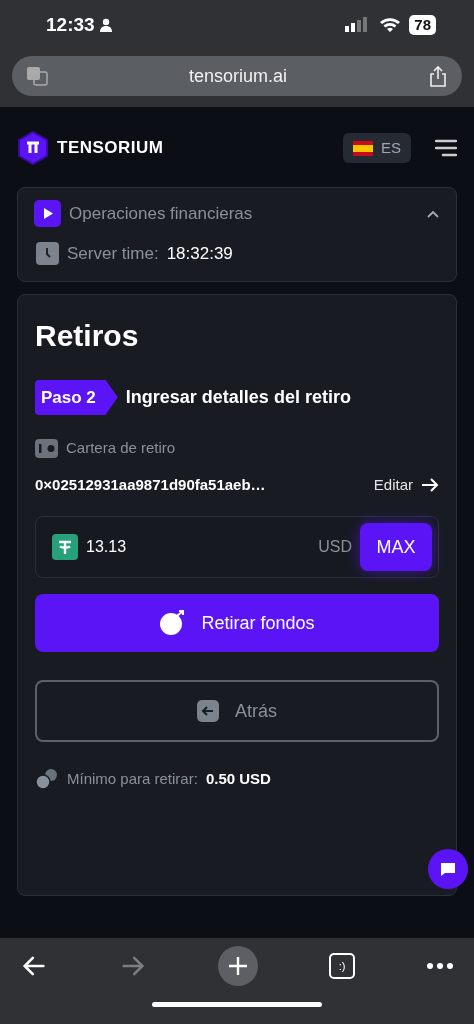  What do you see at coordinates (113, 254) in the screenshot?
I see `server-time-label: Server time:` at bounding box center [113, 254].